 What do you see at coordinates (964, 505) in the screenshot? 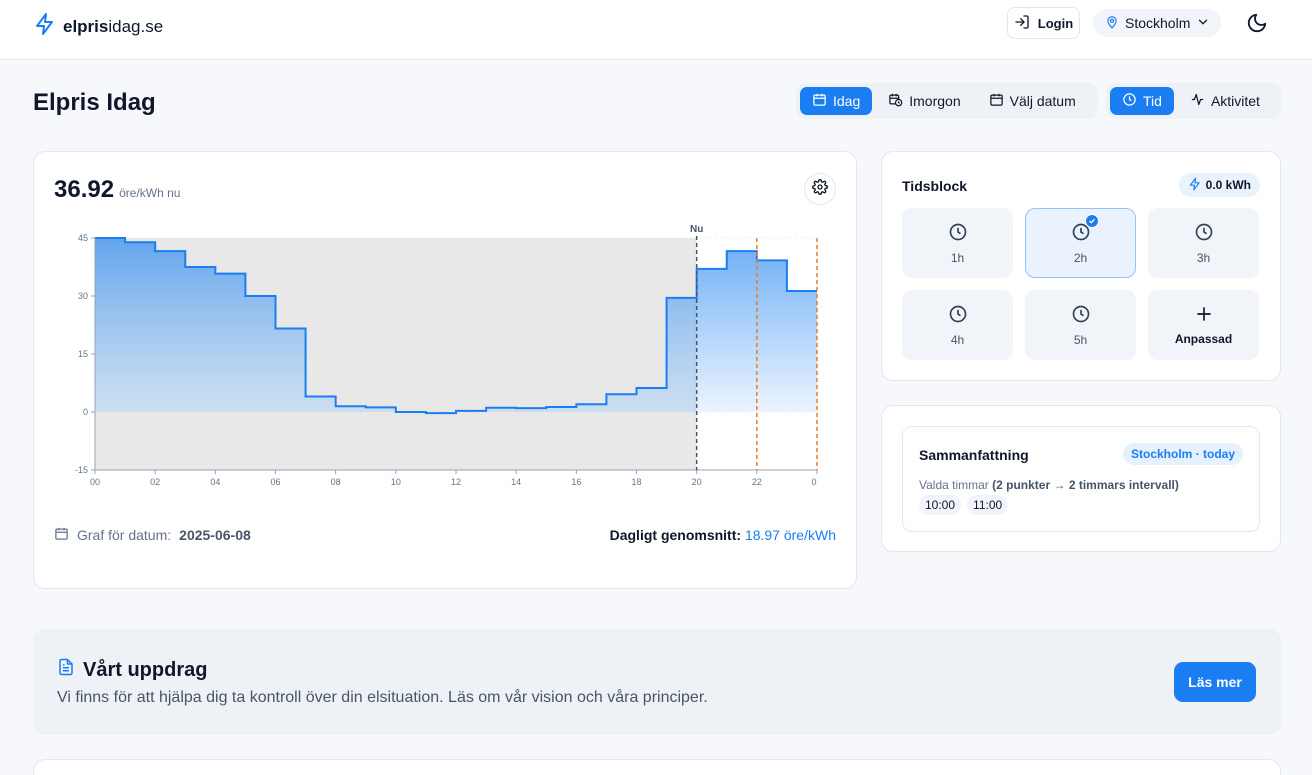
I see `selected-hours: 10:00 11:00` at bounding box center [964, 505].